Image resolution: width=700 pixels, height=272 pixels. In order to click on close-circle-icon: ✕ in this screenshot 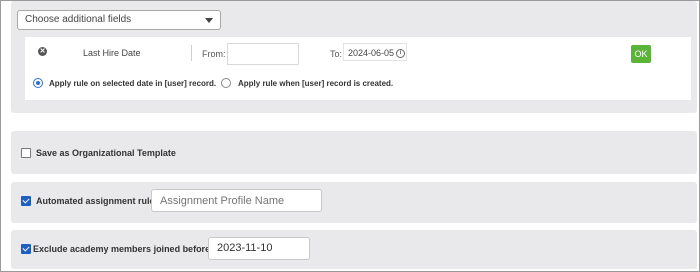, I will do `click(42, 51)`.